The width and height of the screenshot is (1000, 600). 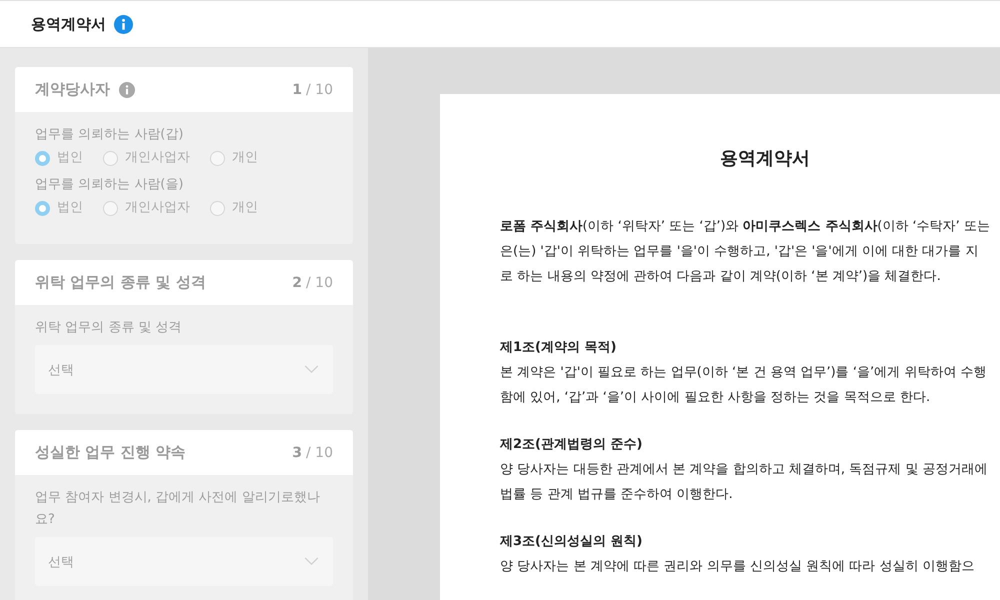 I want to click on document-text: 로폼 주식회사(이하 ‘위탁자’ 또는 ‘갑’)와 아미쿠스렉스 주식회사(이하 ‘수탁자’ 또는, so click(x=745, y=227).